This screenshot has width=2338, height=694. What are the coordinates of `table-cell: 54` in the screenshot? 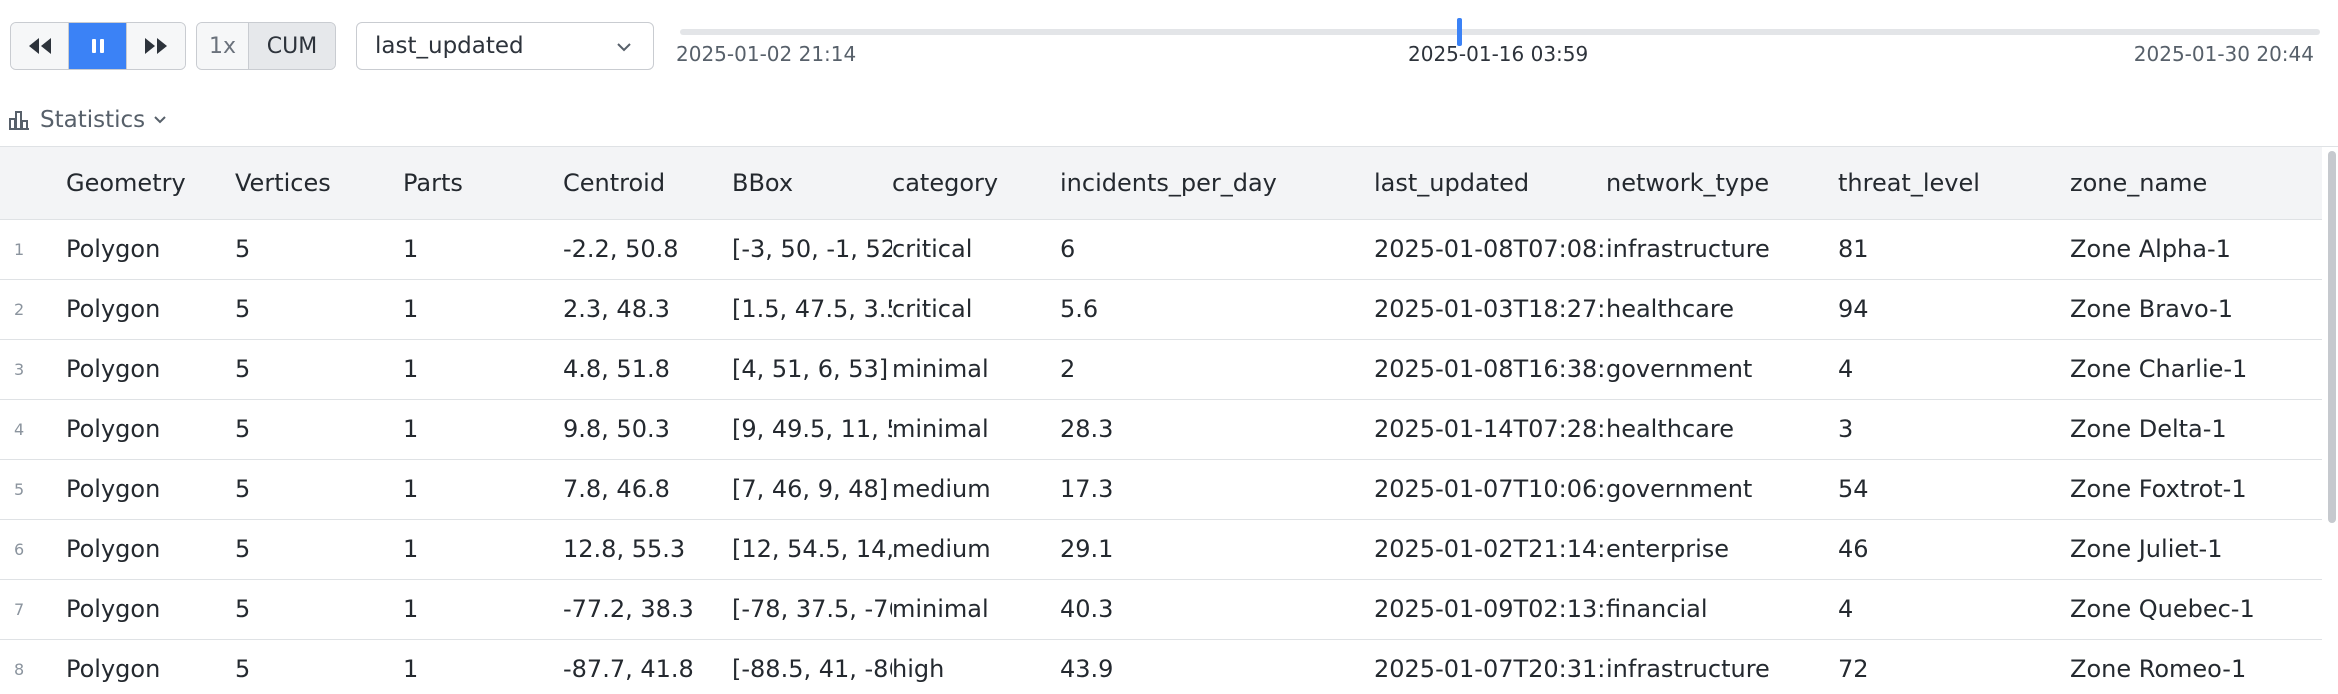 It's located at (1853, 489).